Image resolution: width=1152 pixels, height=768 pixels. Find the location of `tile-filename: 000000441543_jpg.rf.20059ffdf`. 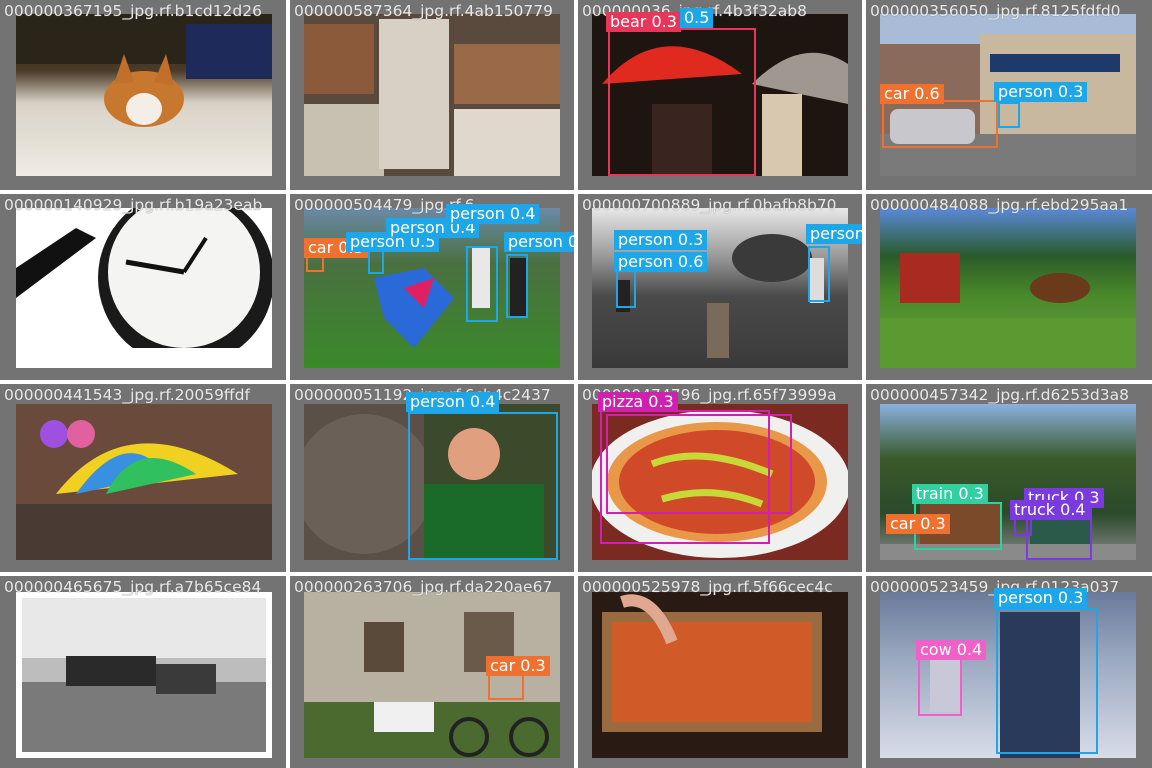

tile-filename: 000000441543_jpg.rf.20059ffdf is located at coordinates (127, 395).